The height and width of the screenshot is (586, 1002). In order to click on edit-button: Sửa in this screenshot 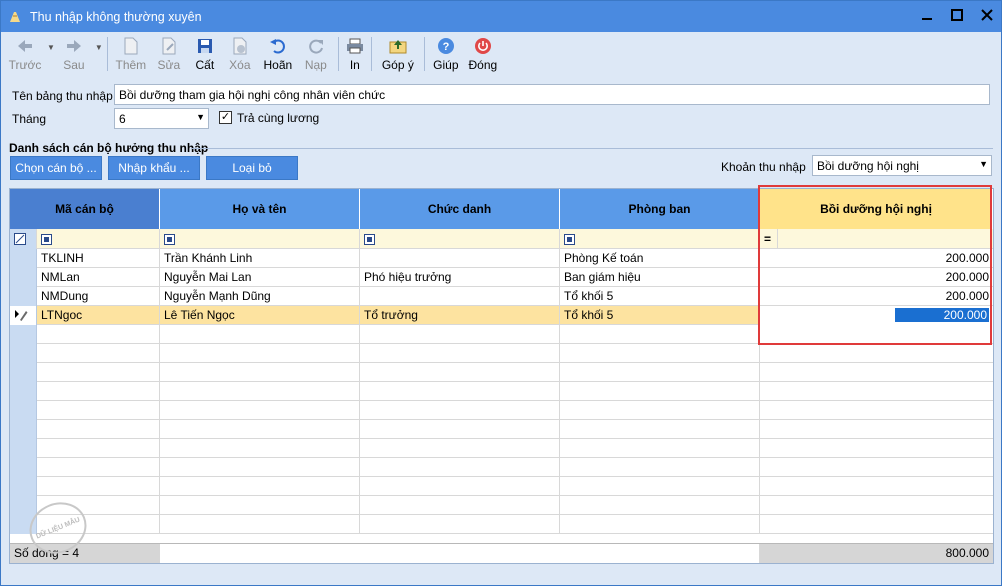, I will do `click(169, 54)`.